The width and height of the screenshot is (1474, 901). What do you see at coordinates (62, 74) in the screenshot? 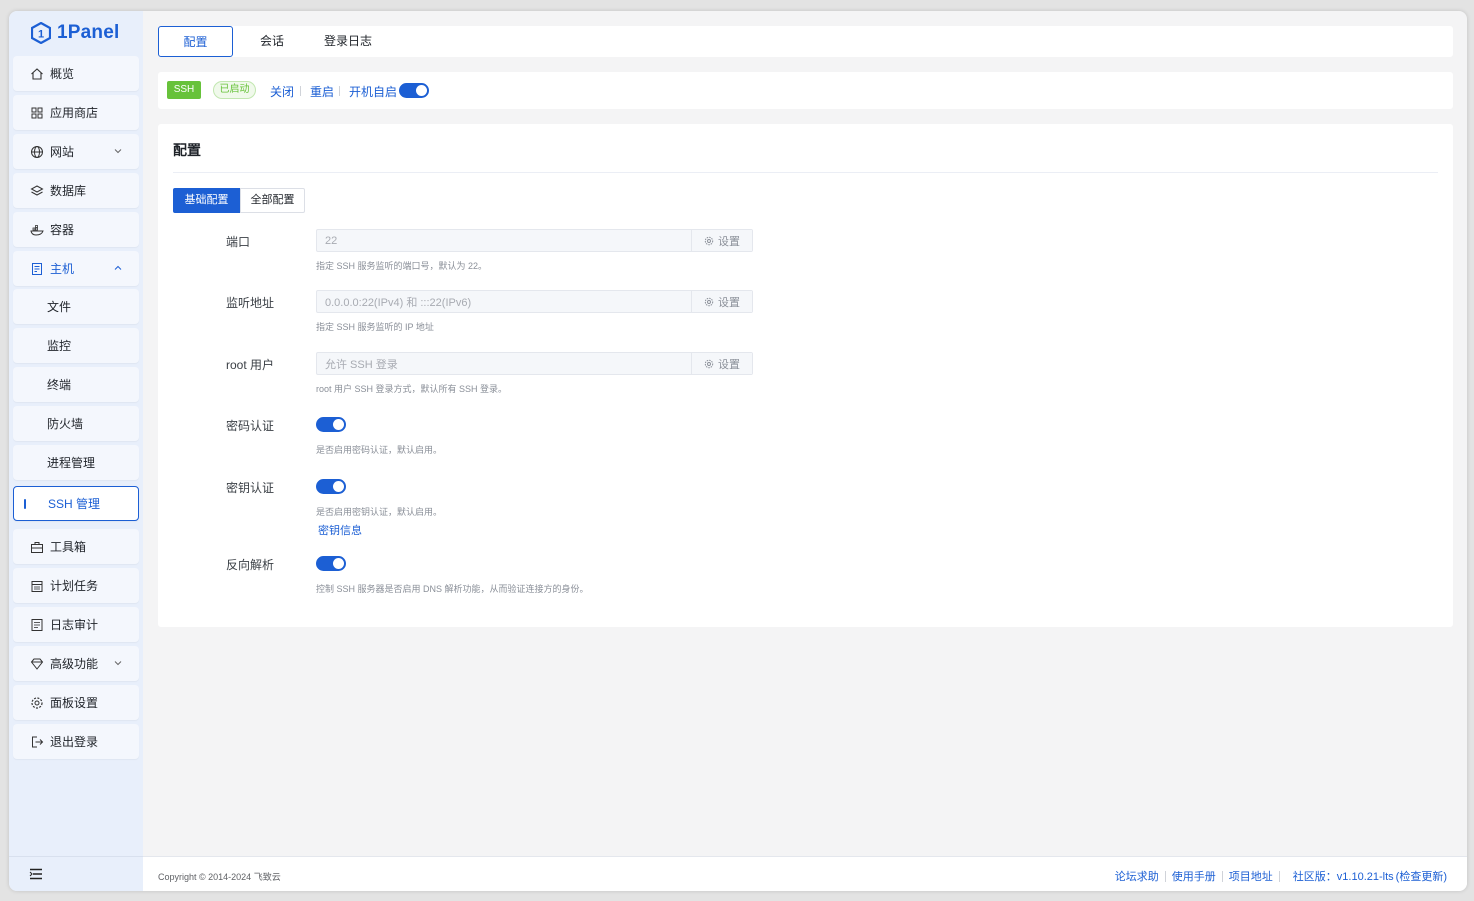
I see `sidebar-item-label: 概览` at bounding box center [62, 74].